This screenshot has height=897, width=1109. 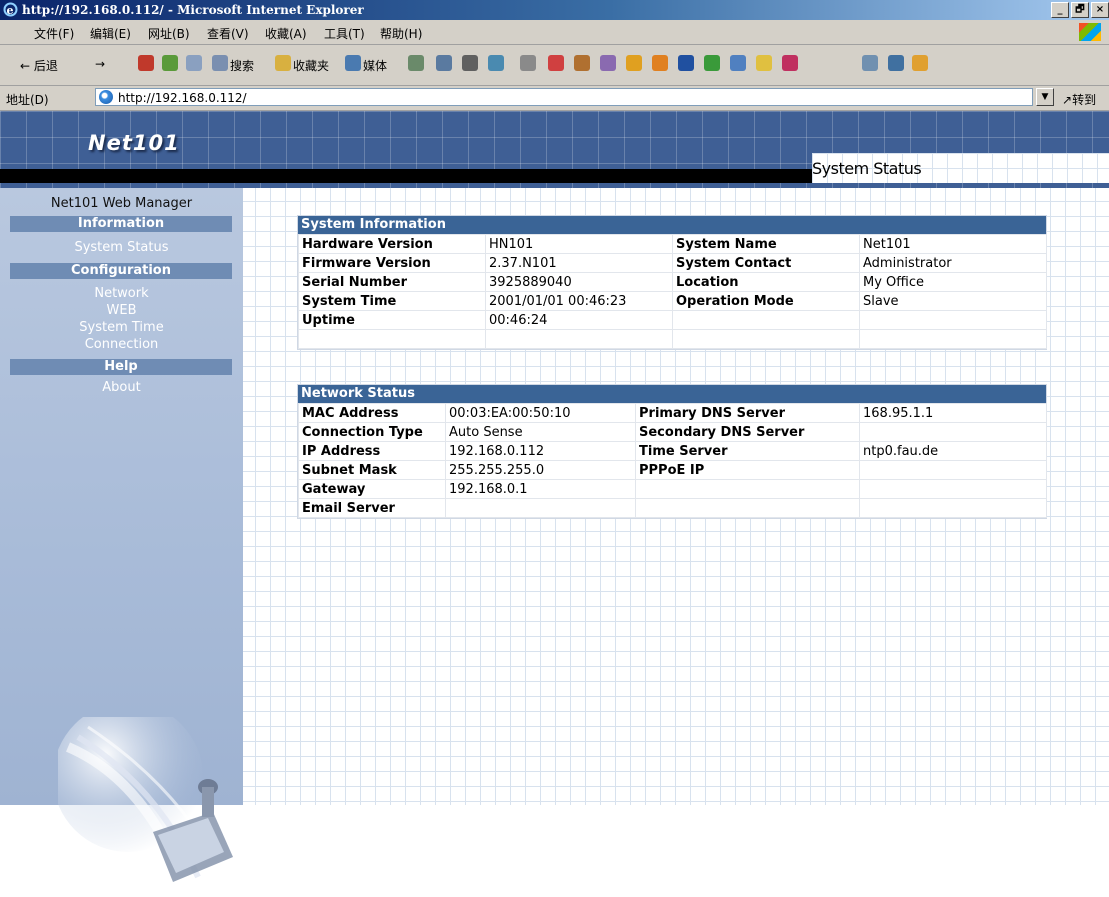 What do you see at coordinates (496, 63) in the screenshot?
I see `edit-icon` at bounding box center [496, 63].